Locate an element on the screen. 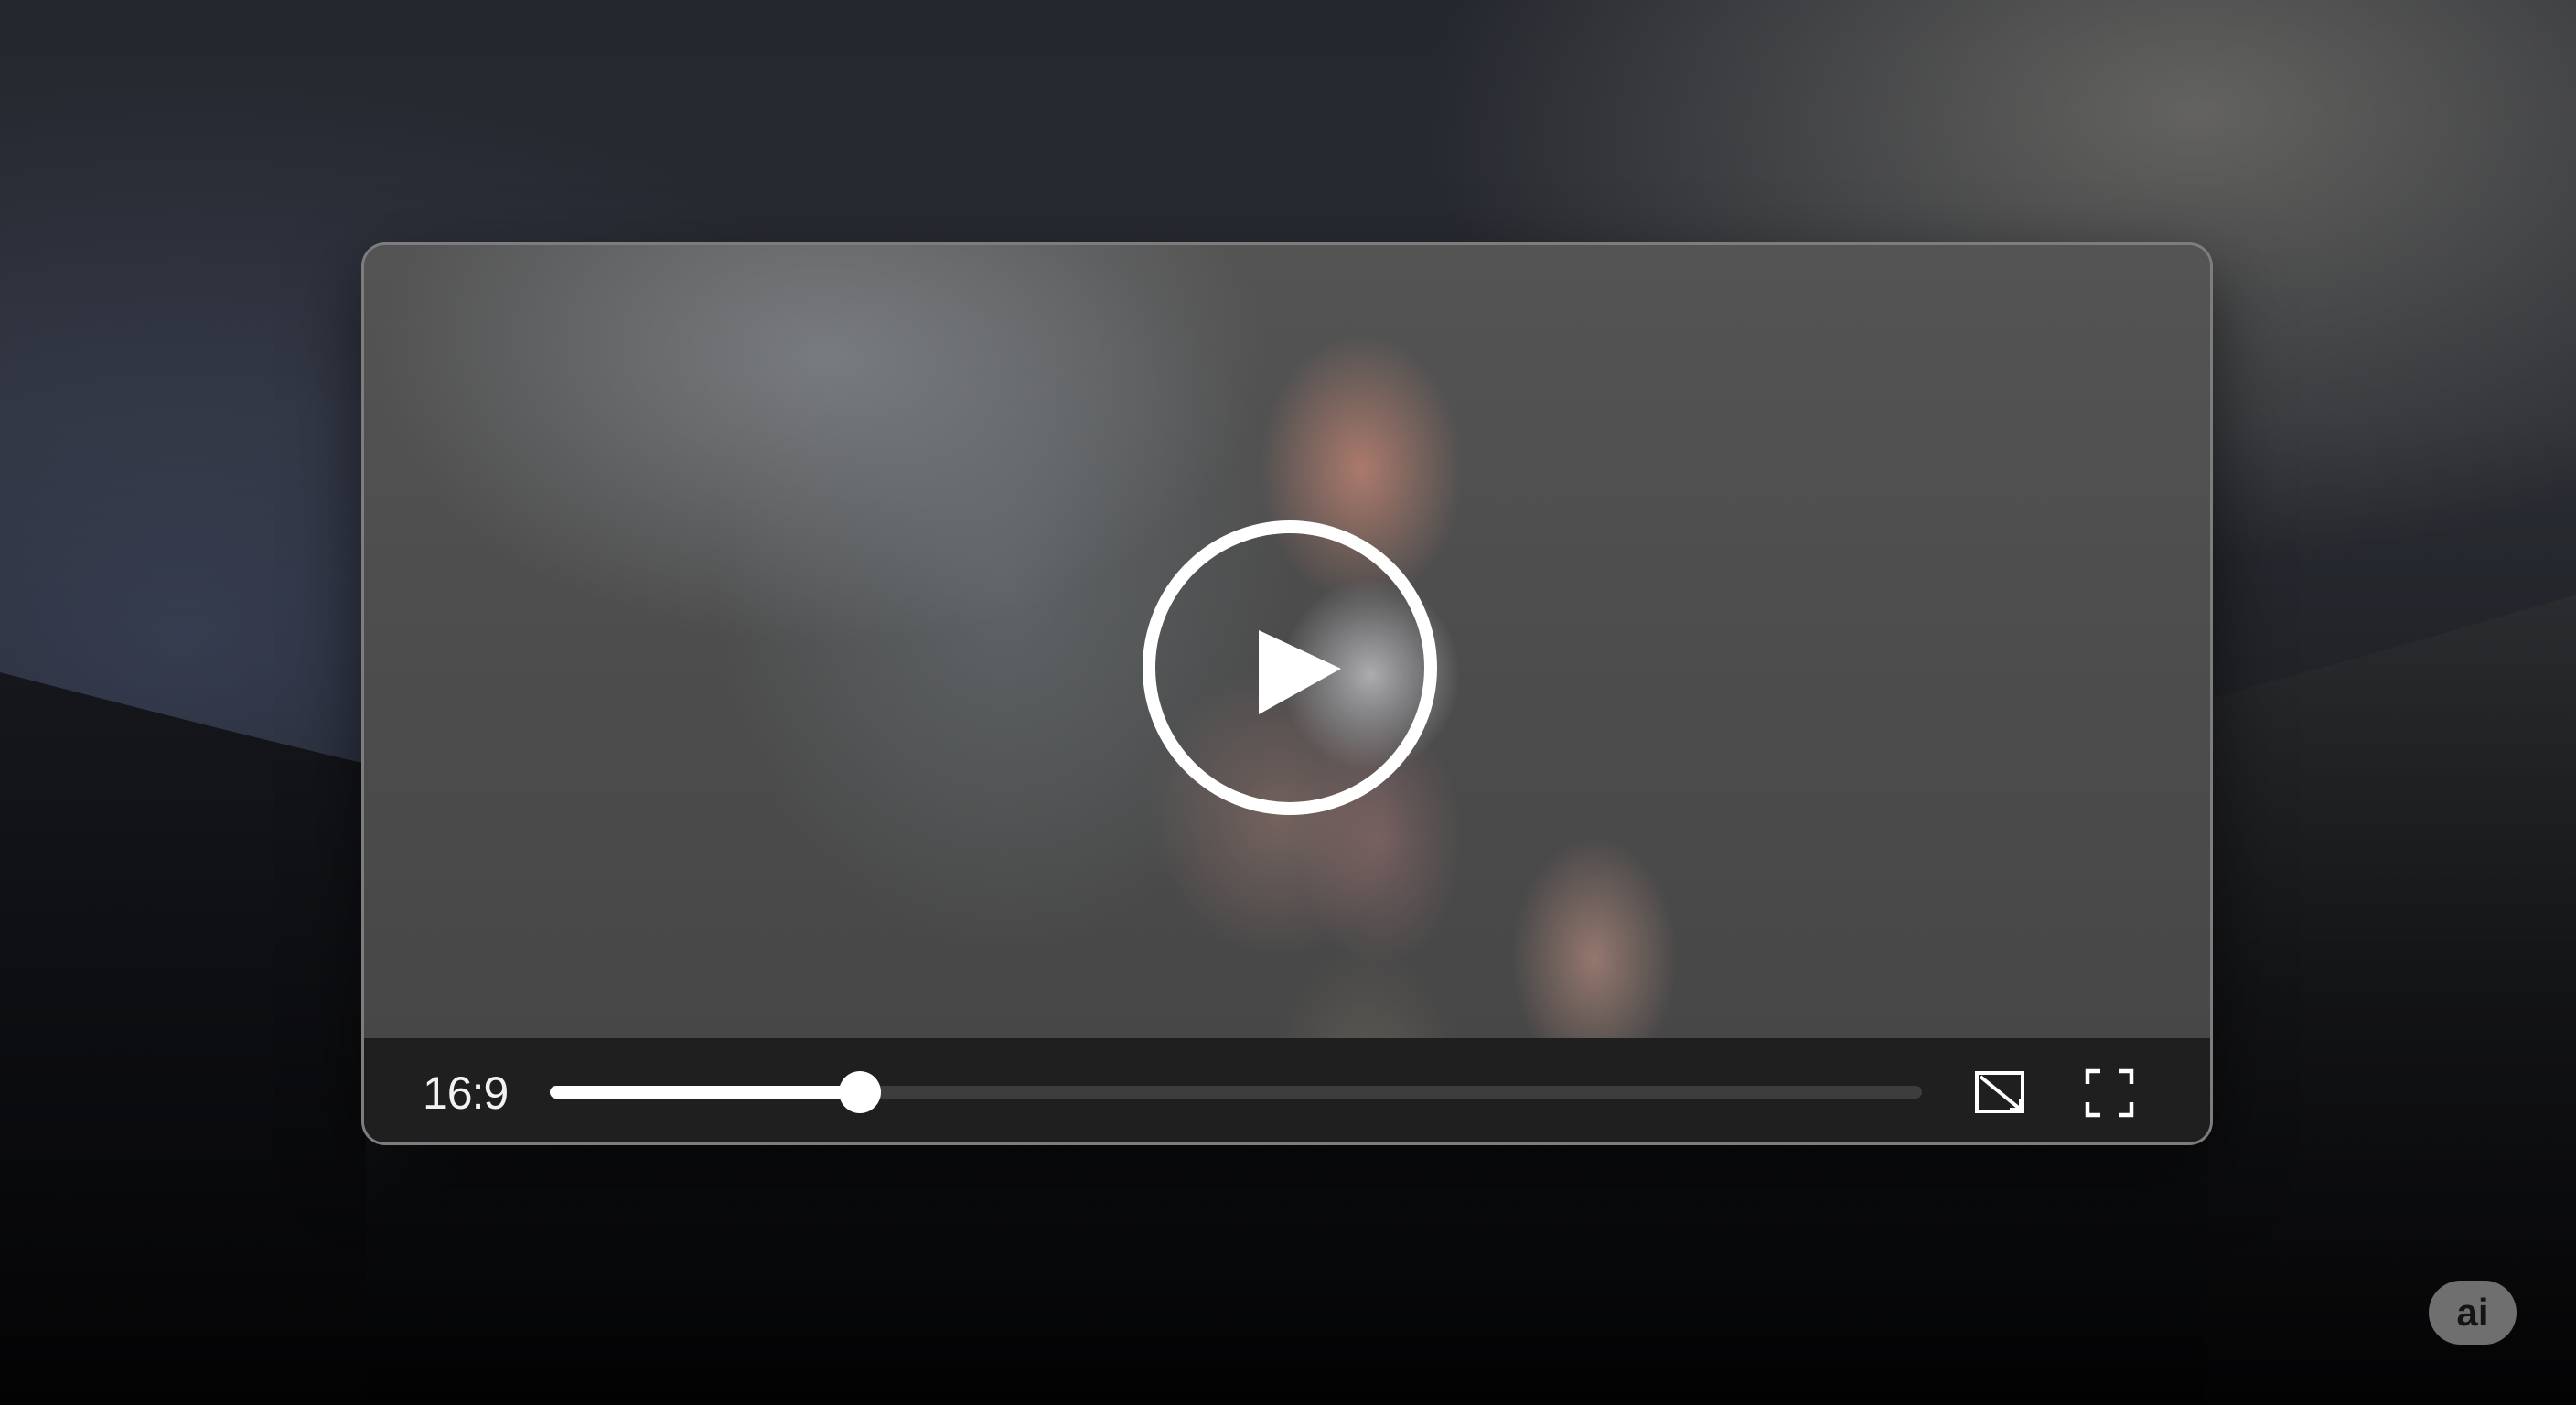 This screenshot has width=2576, height=1405. progress-fill is located at coordinates (705, 1092).